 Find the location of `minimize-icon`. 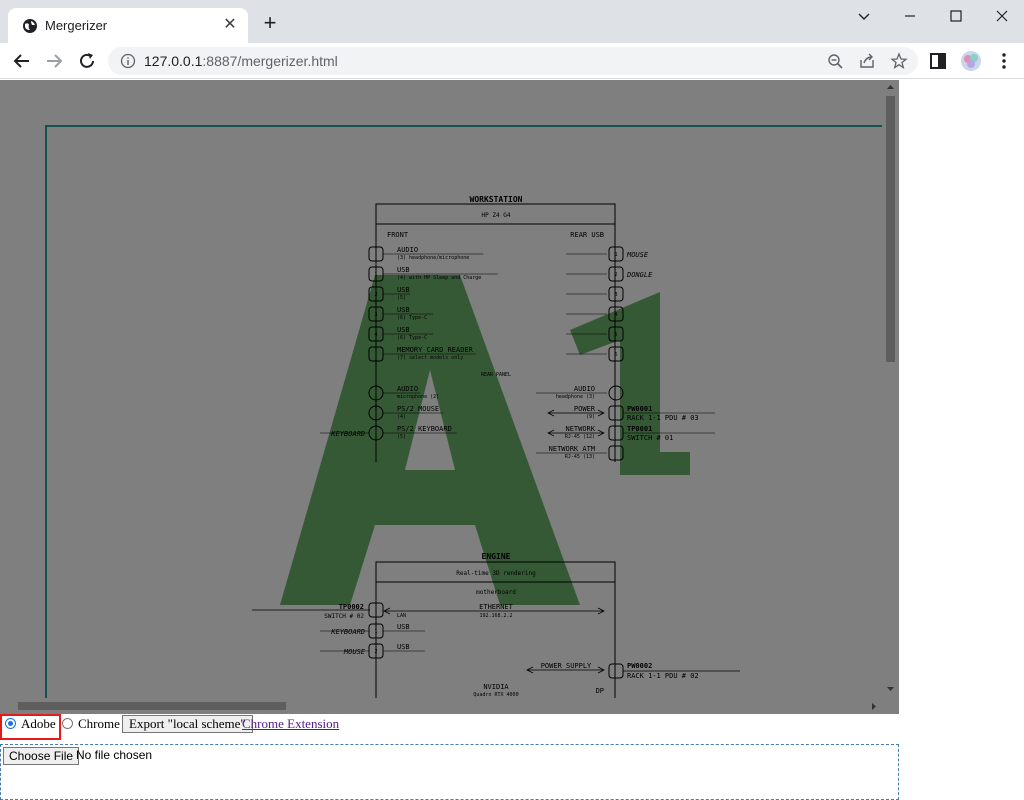

minimize-icon is located at coordinates (910, 16).